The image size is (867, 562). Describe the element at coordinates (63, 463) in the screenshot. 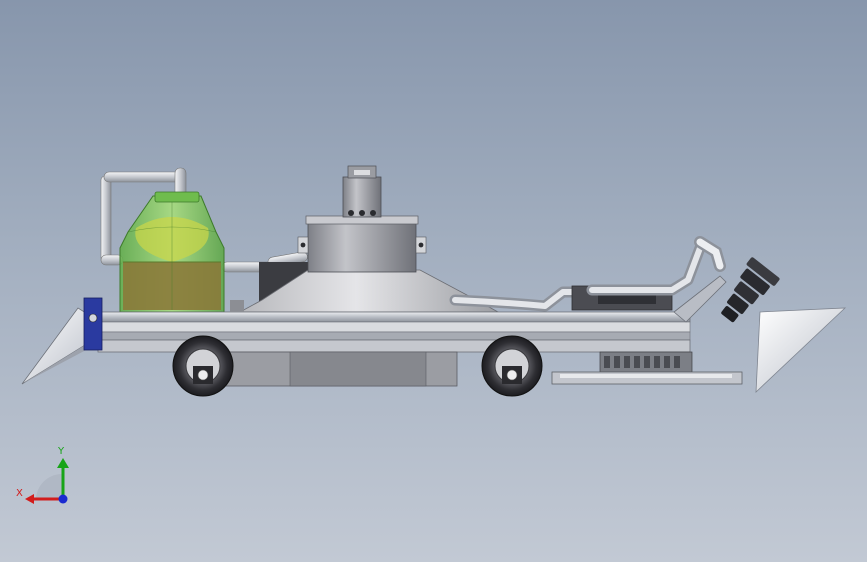

I see `y-axis-arrowhead` at that location.